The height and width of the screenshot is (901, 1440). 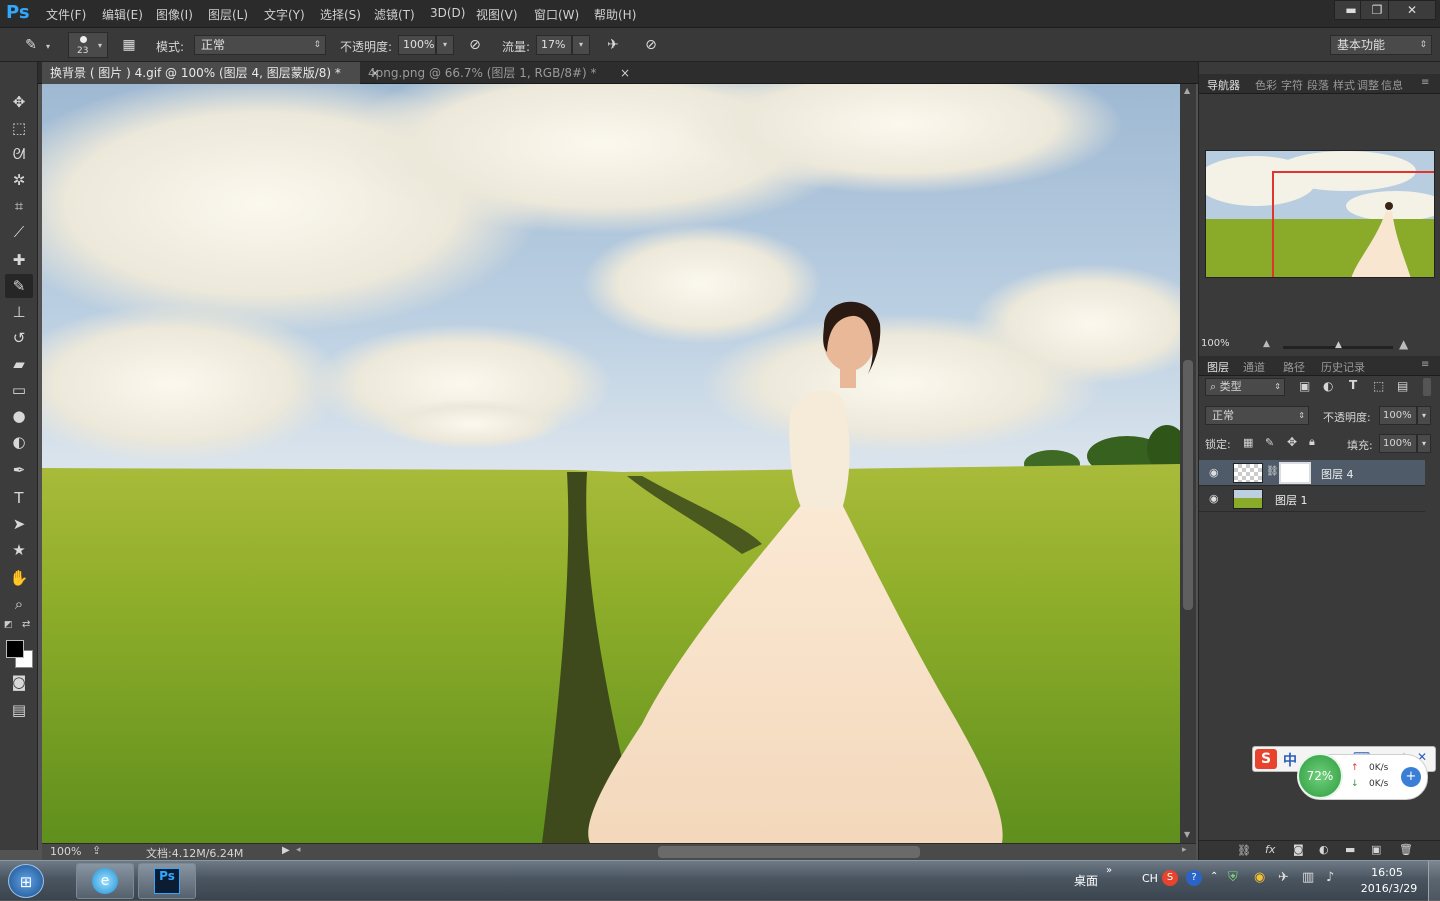 What do you see at coordinates (1259, 877) in the screenshot?
I see `tray-app-icon: ◉` at bounding box center [1259, 877].